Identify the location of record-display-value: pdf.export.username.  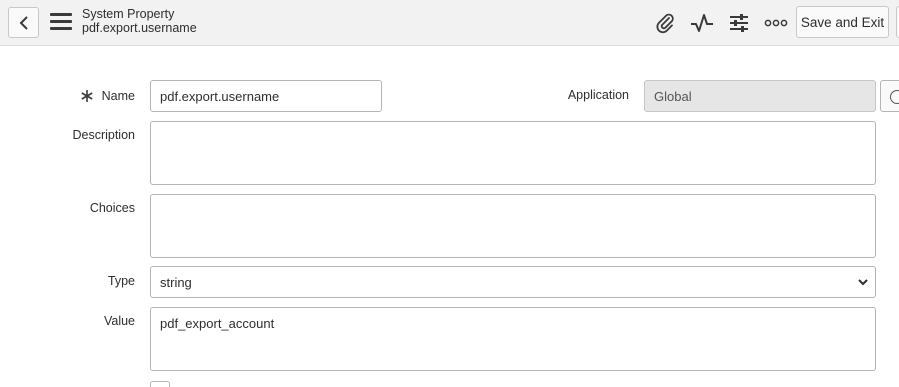
(139, 28).